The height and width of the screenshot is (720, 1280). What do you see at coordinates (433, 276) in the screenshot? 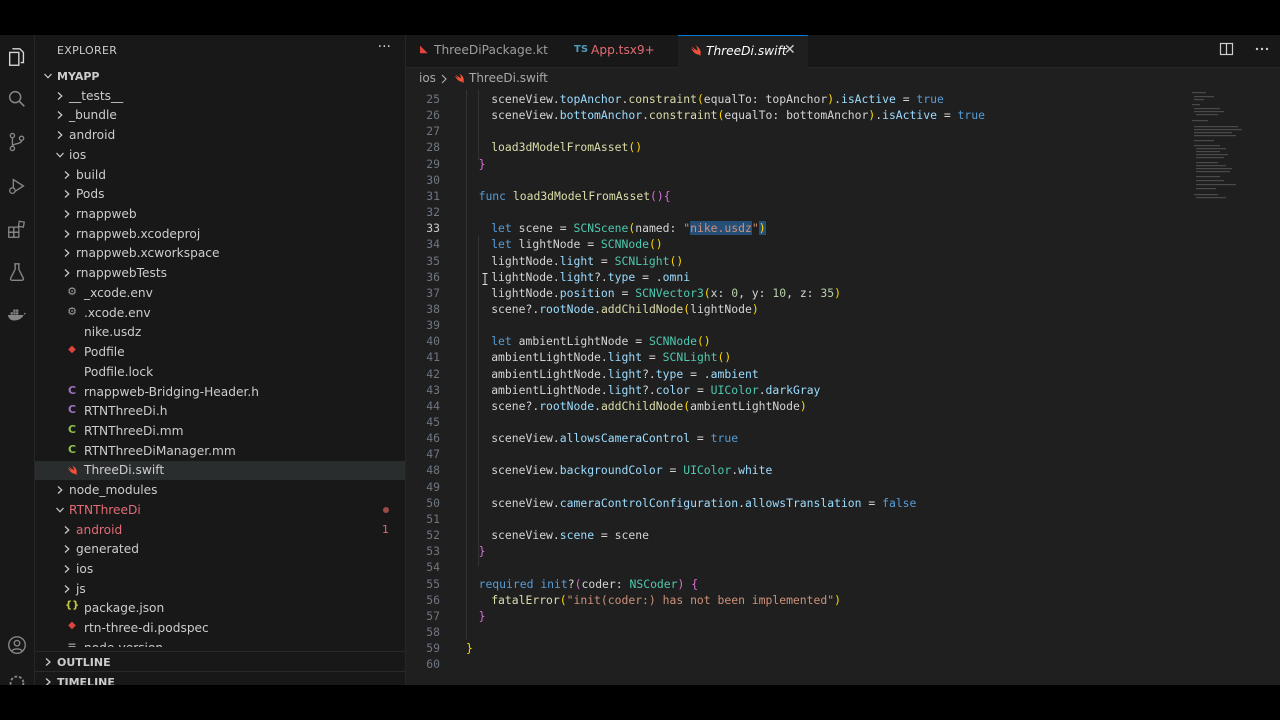
I see `line-number: 36` at bounding box center [433, 276].